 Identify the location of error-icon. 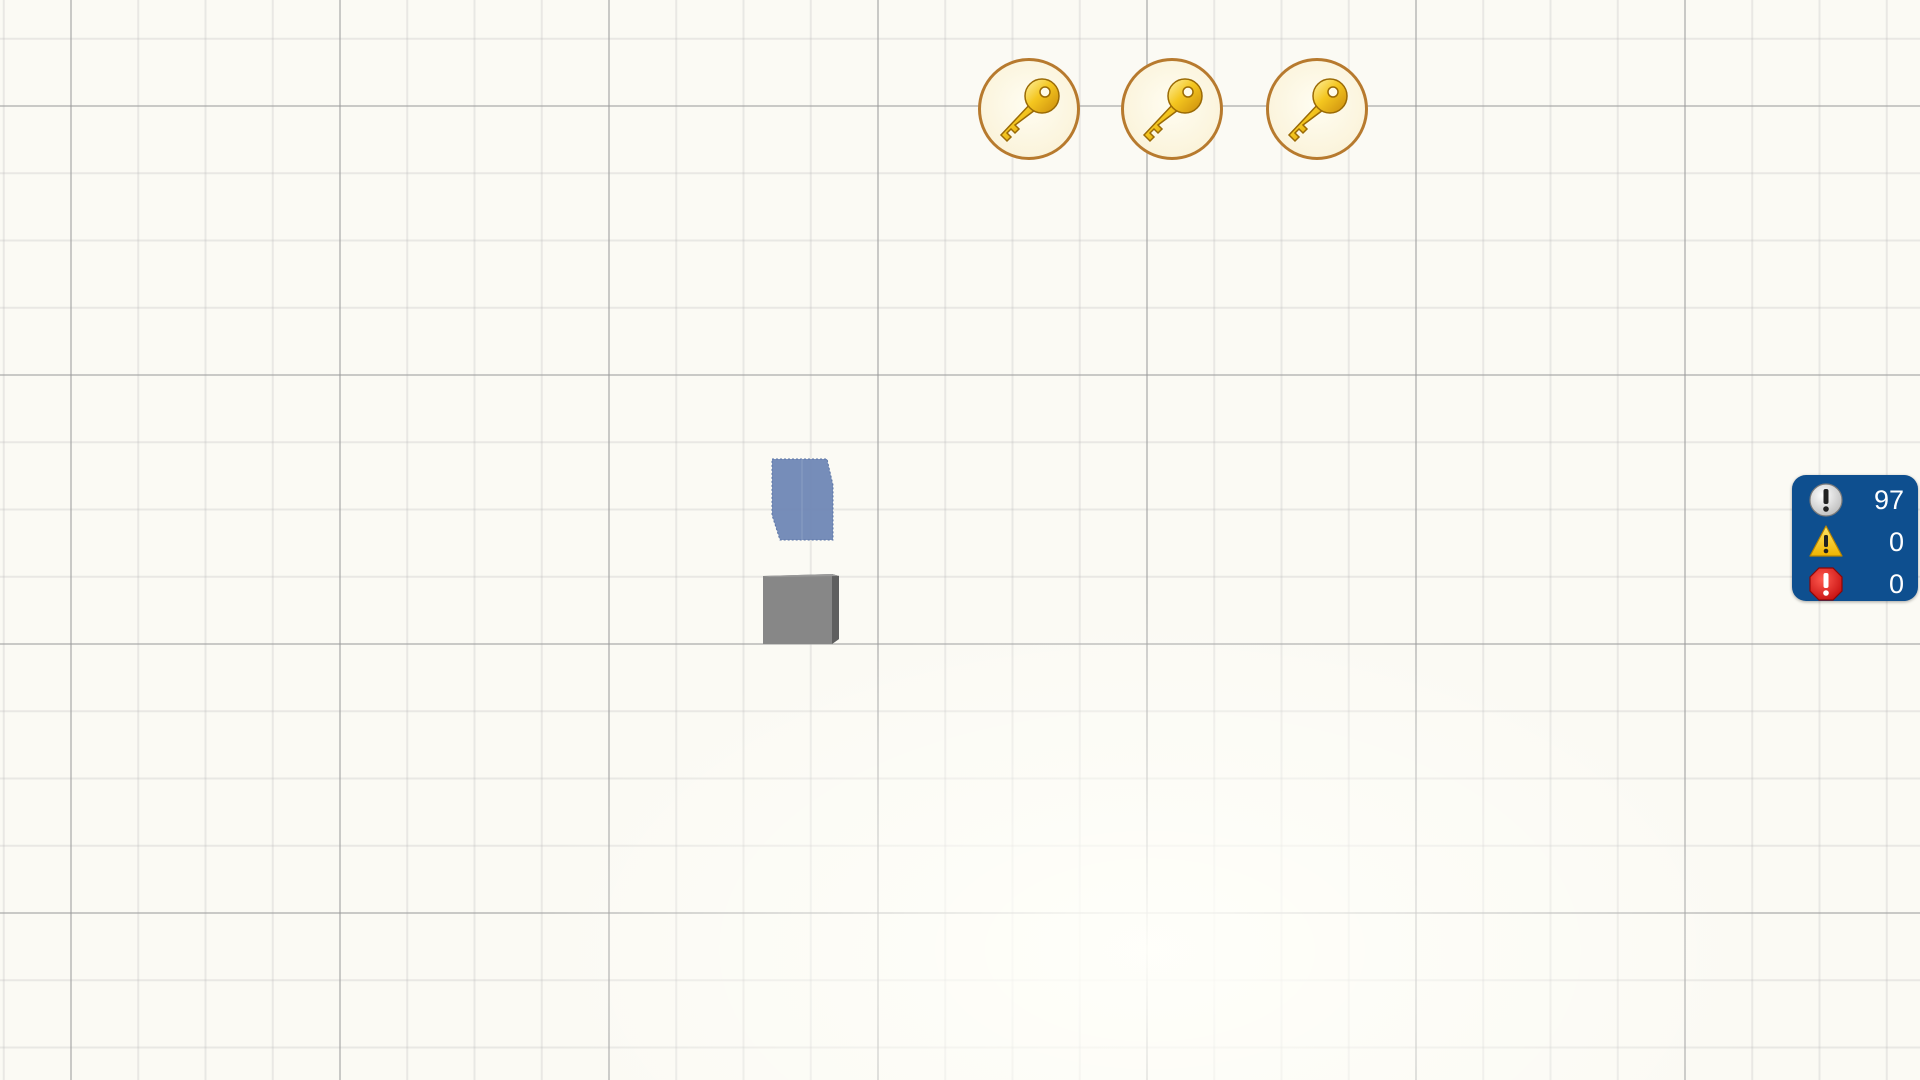
(1826, 584).